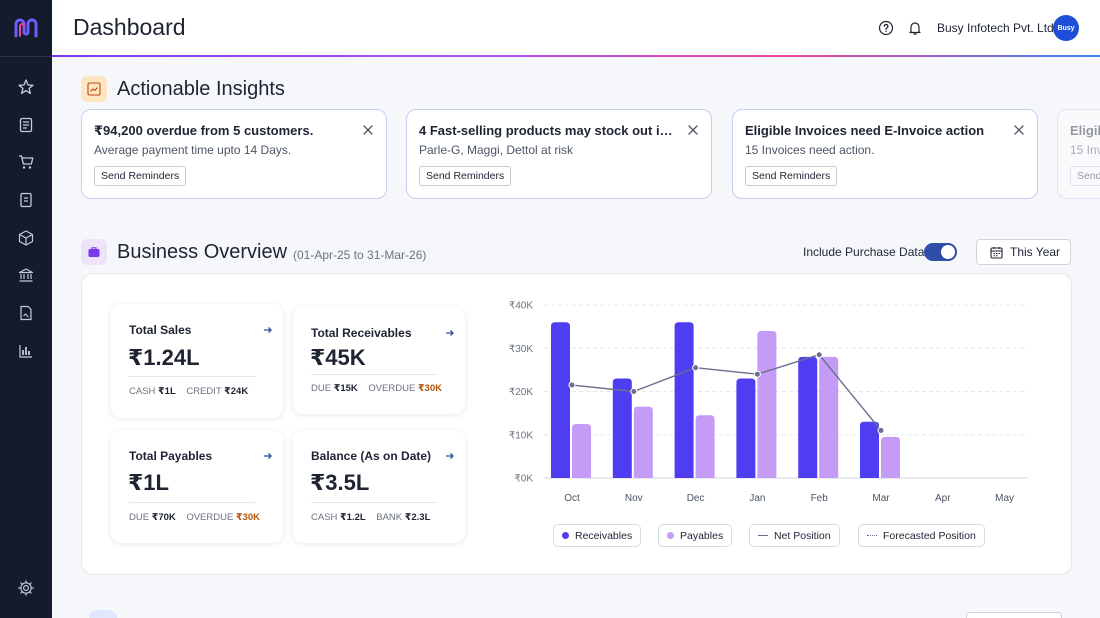 This screenshot has height=618, width=1100. What do you see at coordinates (1066, 28) in the screenshot?
I see `avatar: Busy` at bounding box center [1066, 28].